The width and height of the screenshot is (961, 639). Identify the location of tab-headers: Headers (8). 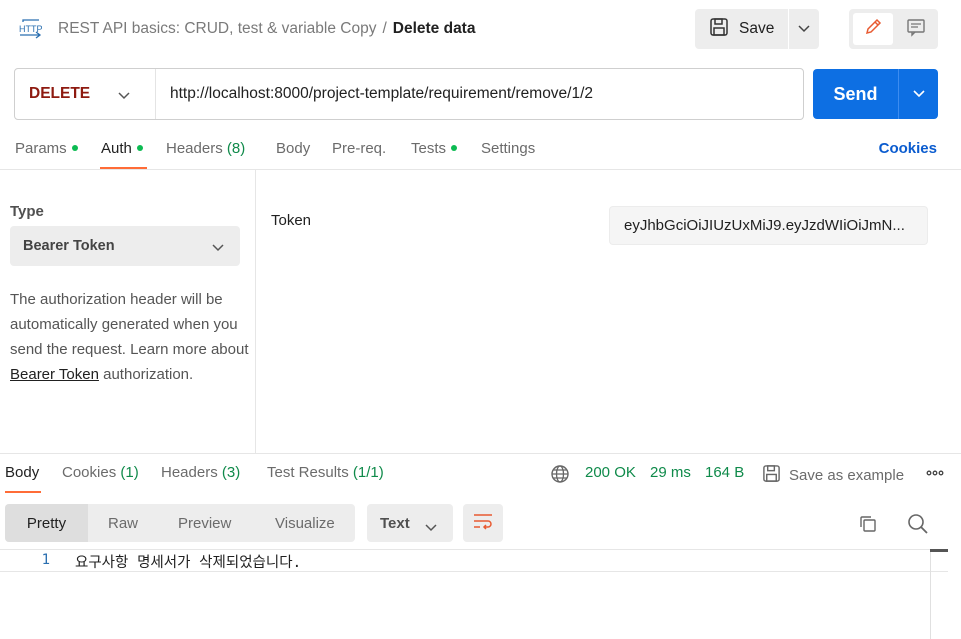
(205, 148).